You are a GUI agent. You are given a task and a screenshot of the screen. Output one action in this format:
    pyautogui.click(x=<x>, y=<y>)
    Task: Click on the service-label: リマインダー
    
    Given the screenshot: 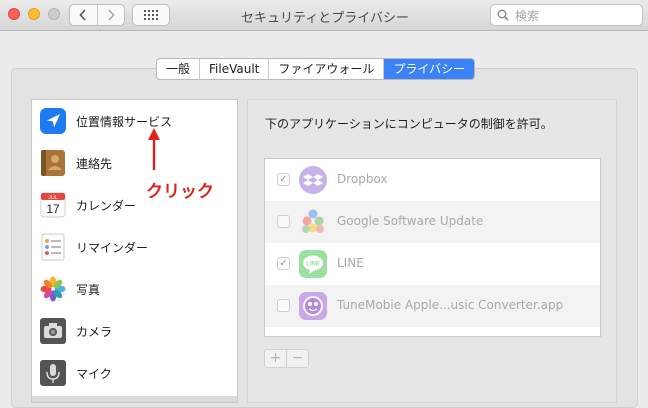 What is the action you would take?
    pyautogui.click(x=112, y=247)
    